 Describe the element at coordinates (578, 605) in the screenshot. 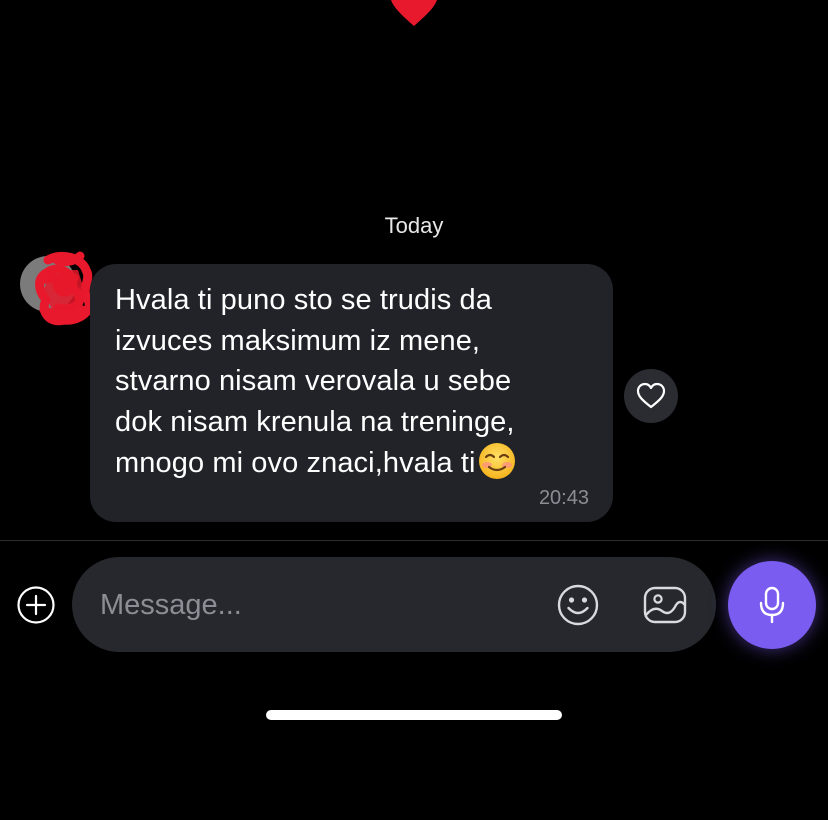

I see `smiley-icon` at that location.